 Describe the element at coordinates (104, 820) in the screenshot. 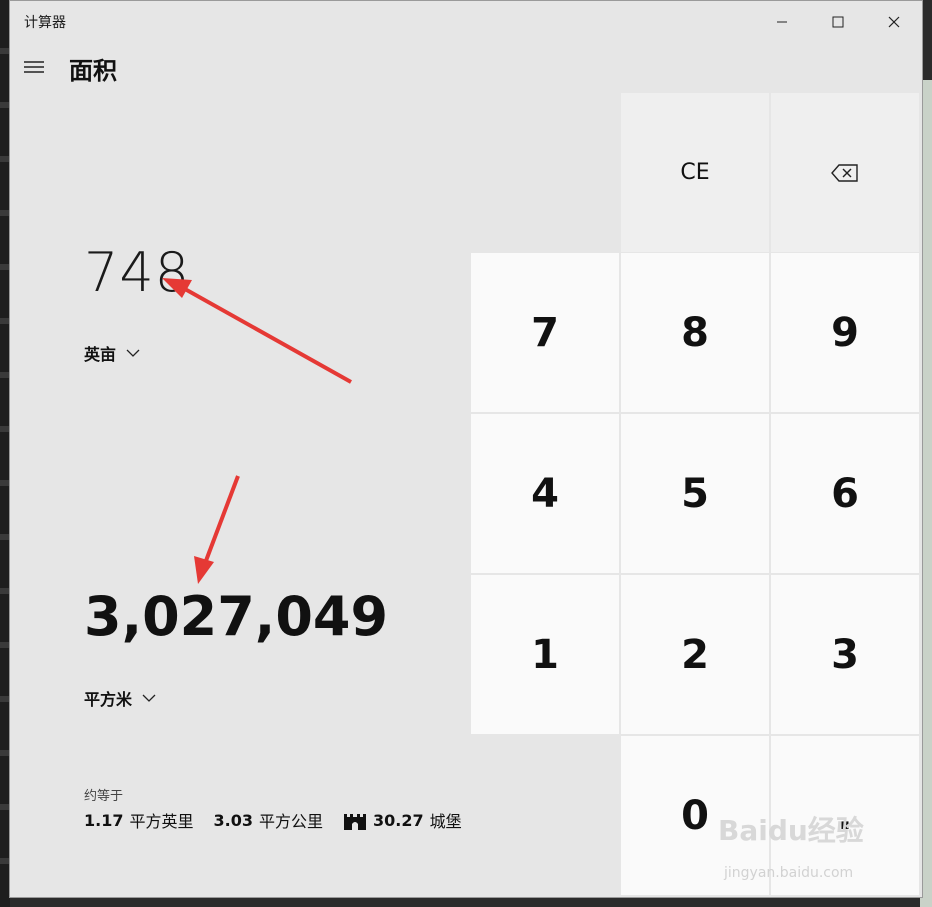

I see `approx-value: 1.17` at that location.